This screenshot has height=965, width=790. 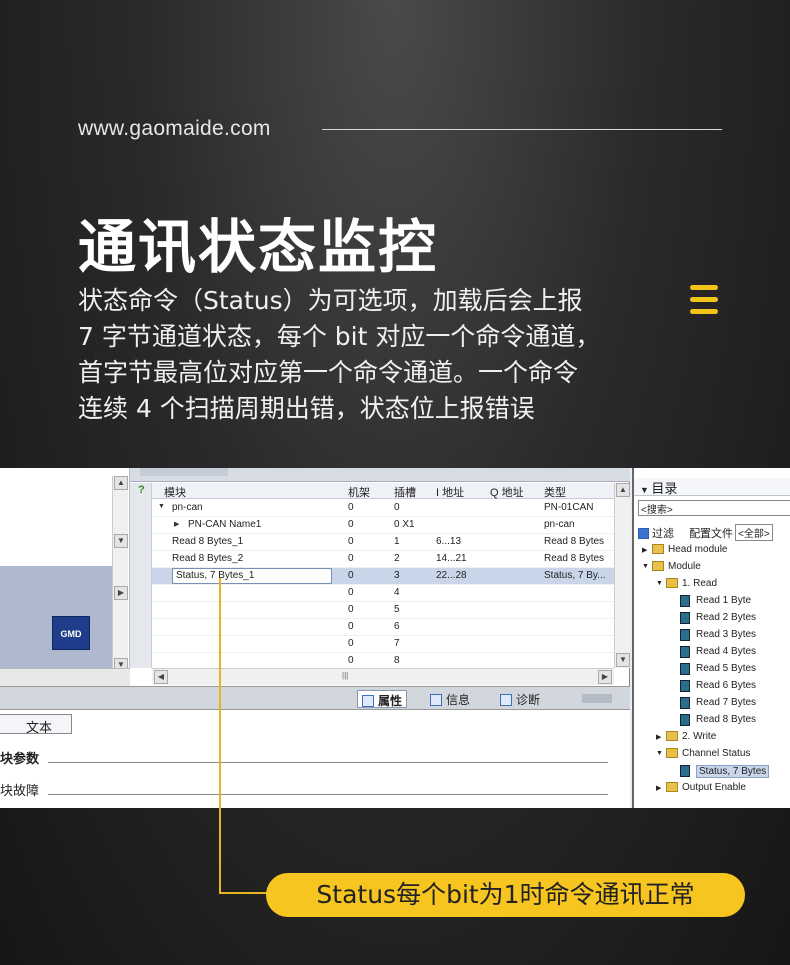 I want to click on catalog-tree-item: Read 5 Bytes, so click(x=712, y=669).